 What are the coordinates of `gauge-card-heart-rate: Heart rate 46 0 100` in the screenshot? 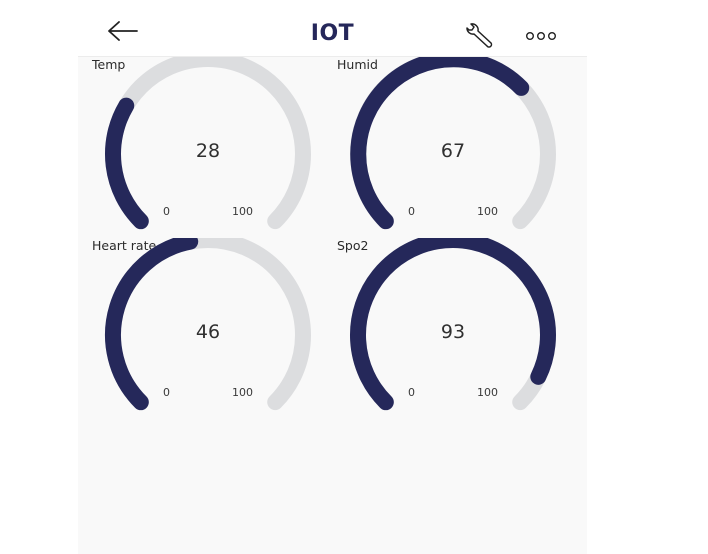 It's located at (198, 327).